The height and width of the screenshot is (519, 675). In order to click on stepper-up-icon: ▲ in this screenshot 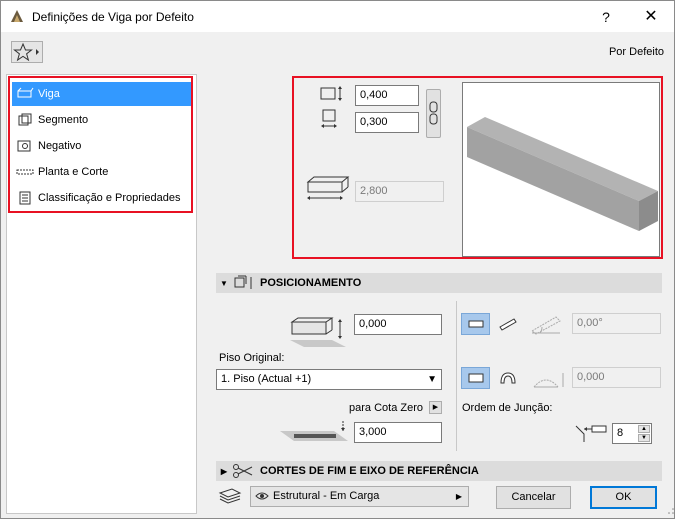, I will do `click(644, 429)`.